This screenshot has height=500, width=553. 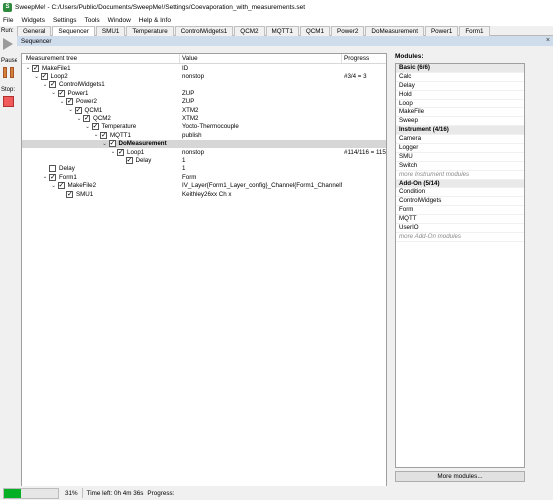 I want to click on tree-row: ⌄ MQTT1 publish, so click(x=204, y=135).